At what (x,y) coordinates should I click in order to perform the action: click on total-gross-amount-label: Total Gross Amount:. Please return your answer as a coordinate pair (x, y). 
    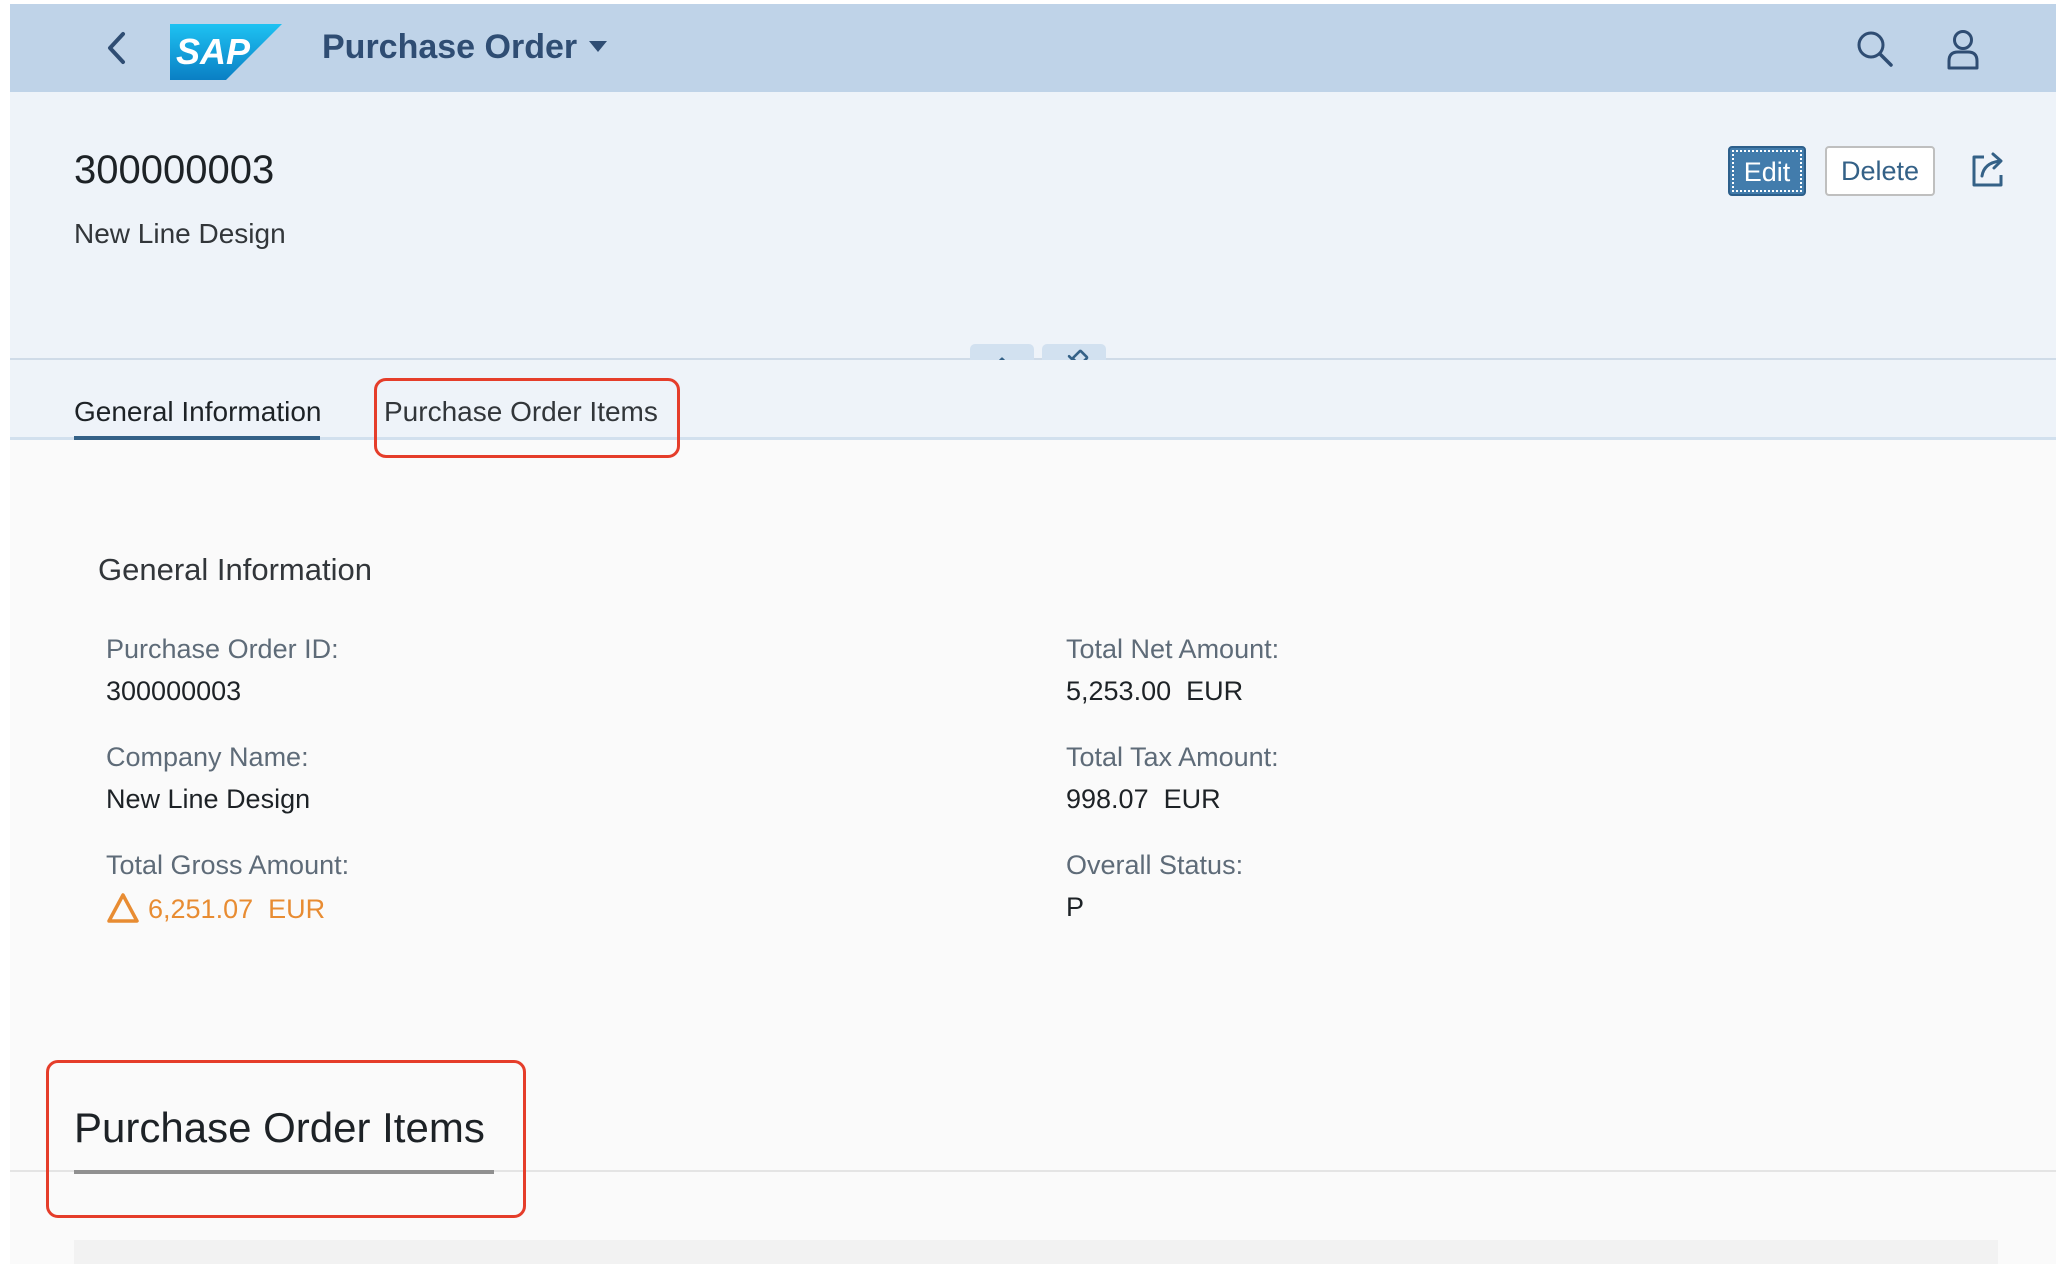
    Looking at the image, I should click on (228, 865).